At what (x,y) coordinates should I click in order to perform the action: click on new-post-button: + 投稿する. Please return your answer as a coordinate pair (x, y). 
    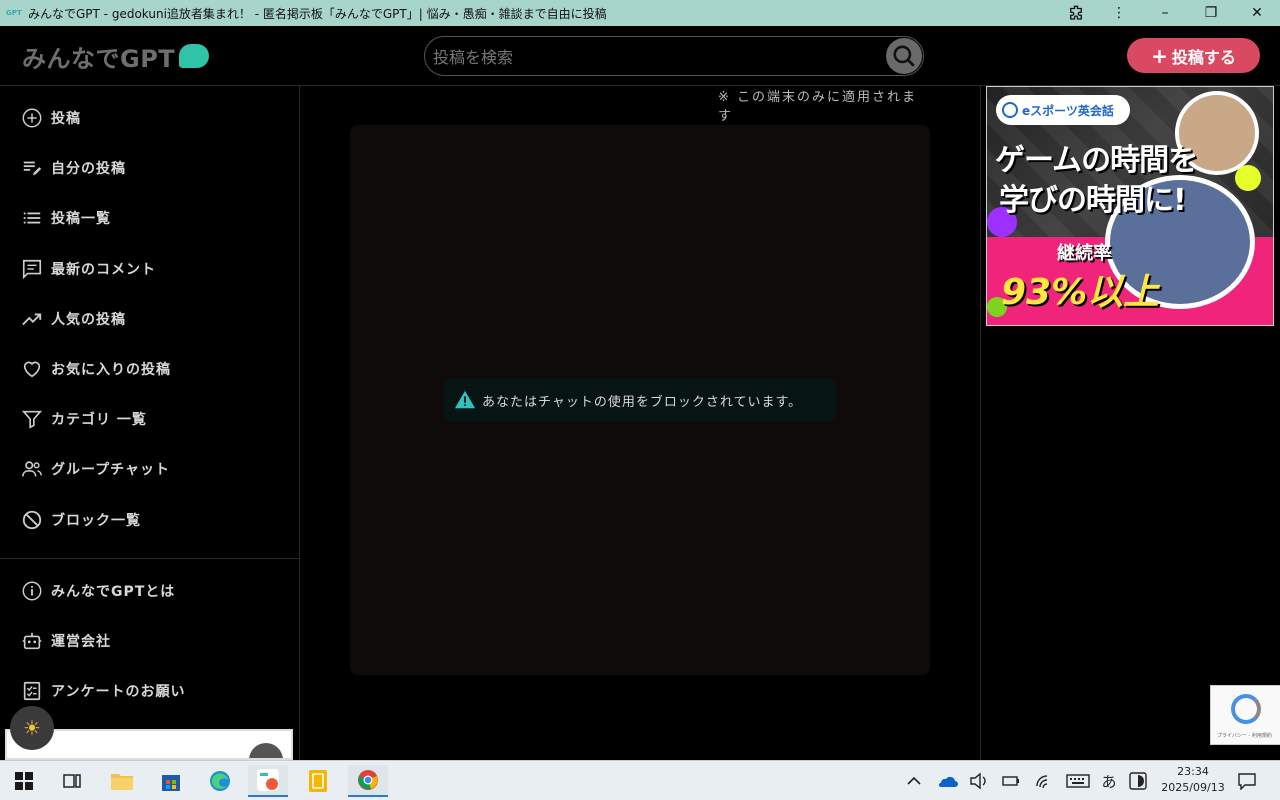
    Looking at the image, I should click on (1193, 55).